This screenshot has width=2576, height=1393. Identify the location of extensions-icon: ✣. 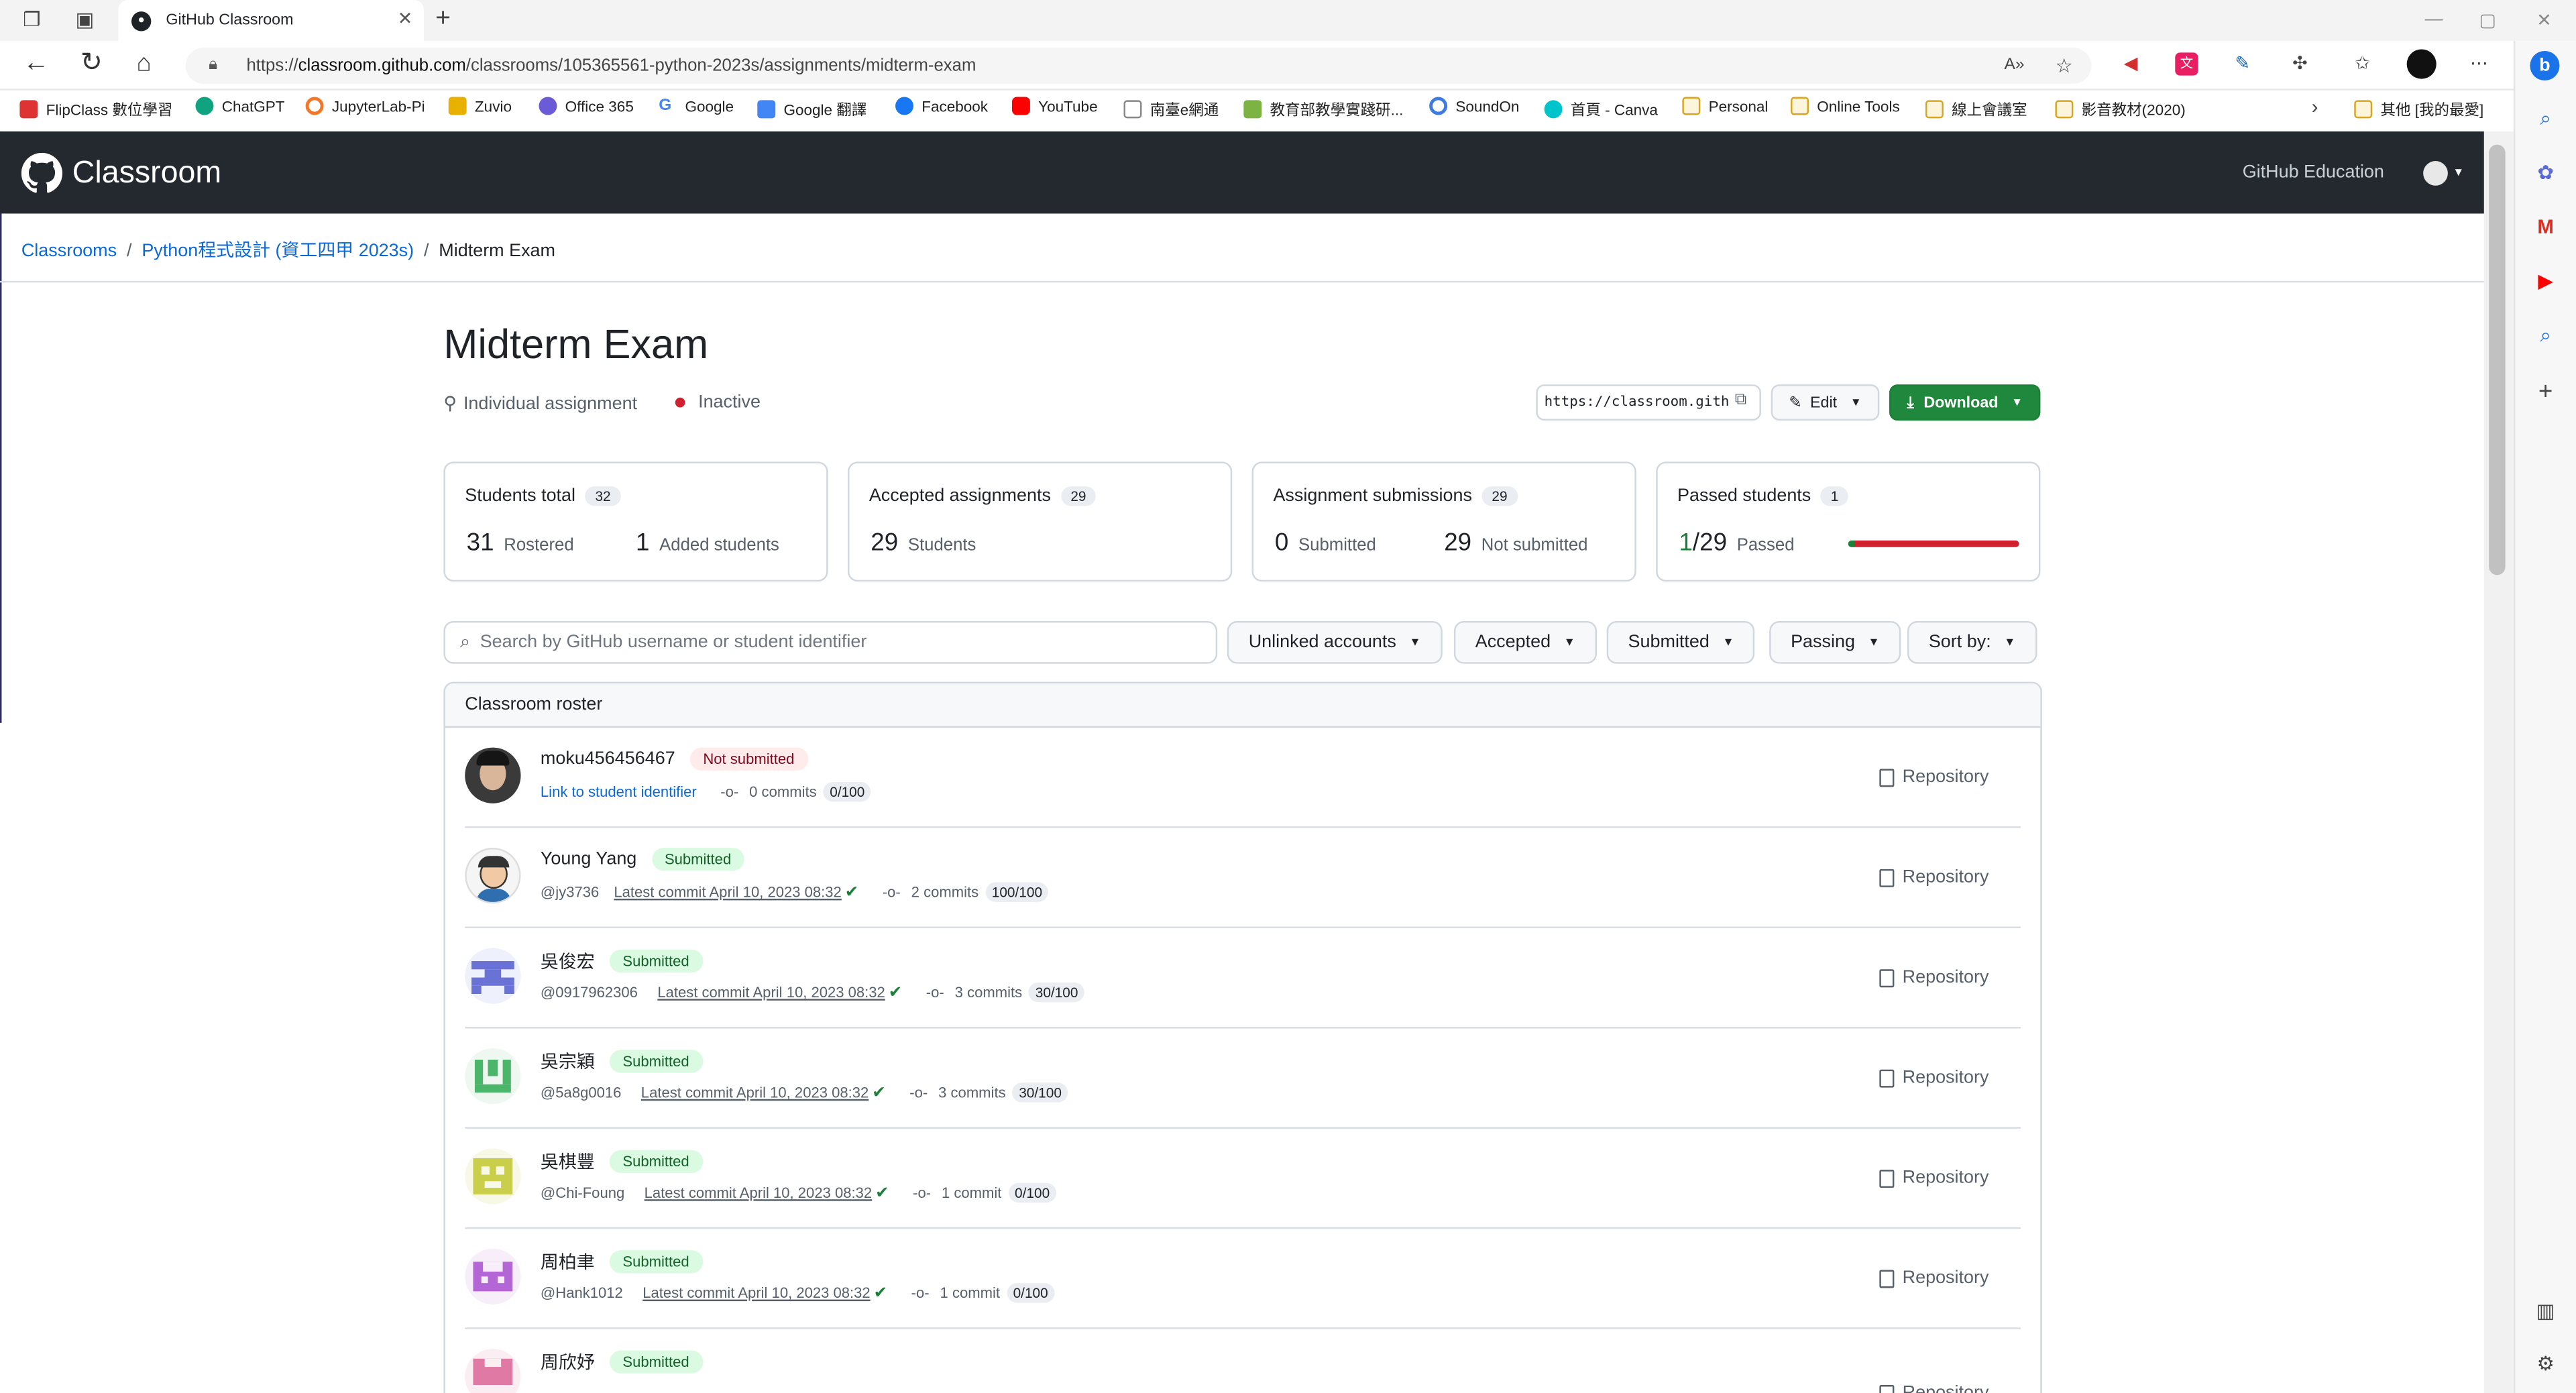
(2299, 63).